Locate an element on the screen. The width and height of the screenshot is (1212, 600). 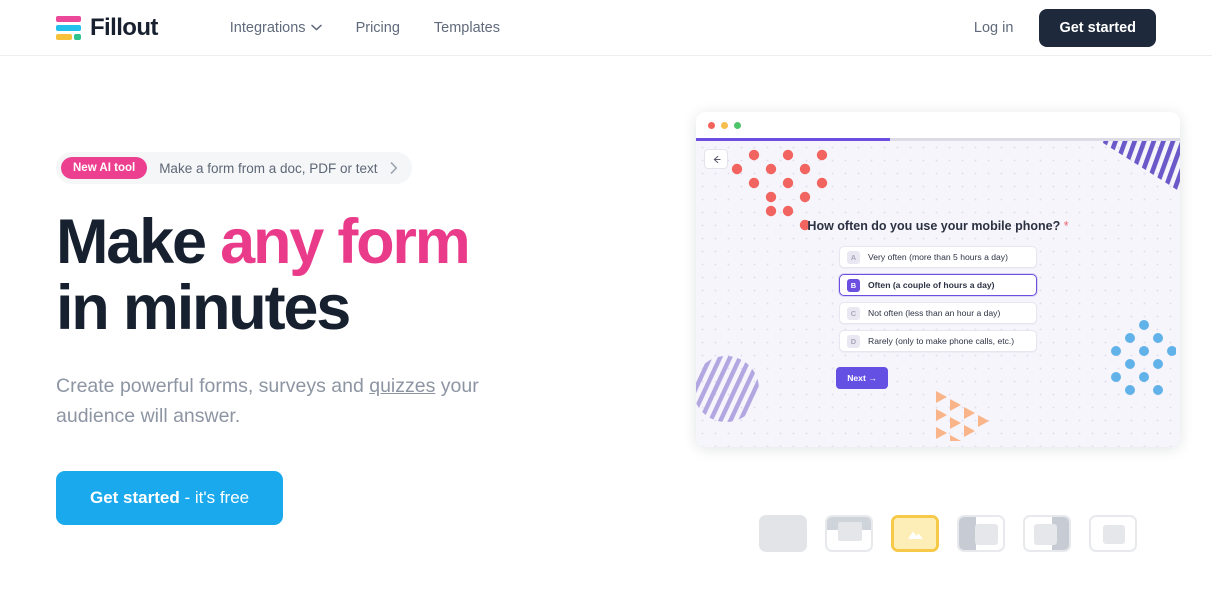
form-question-text: How often do you use your mobile phone? is located at coordinates (934, 226).